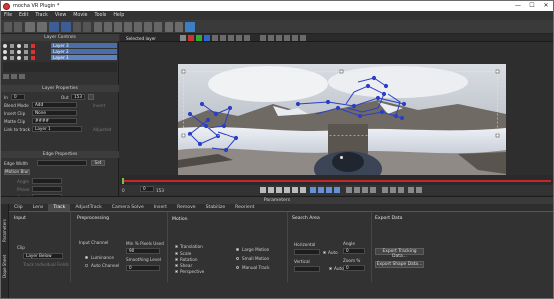  What do you see at coordinates (59, 207) in the screenshot?
I see `tab-track: Track` at bounding box center [59, 207].